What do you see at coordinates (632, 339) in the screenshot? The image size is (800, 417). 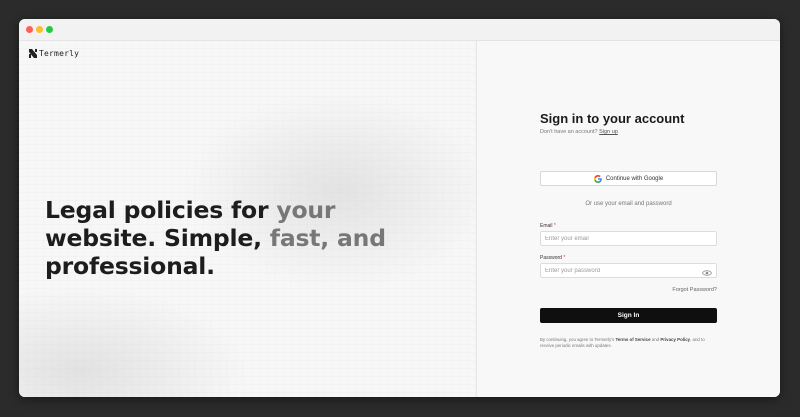 I see `terms-of-service-link: Terms of Service` at bounding box center [632, 339].